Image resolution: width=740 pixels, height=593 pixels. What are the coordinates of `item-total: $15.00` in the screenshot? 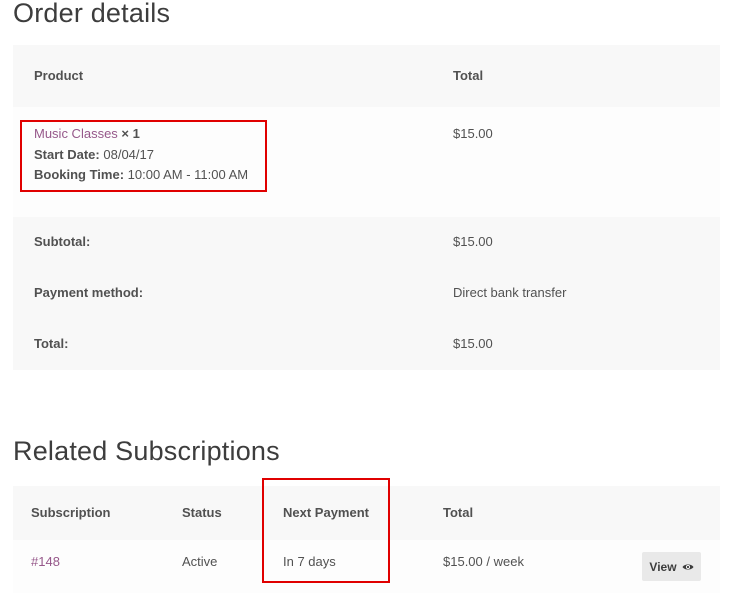 It's located at (473, 133).